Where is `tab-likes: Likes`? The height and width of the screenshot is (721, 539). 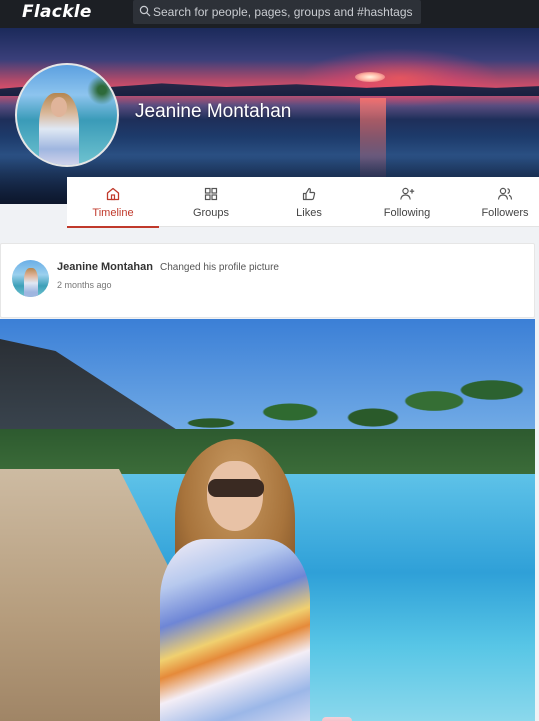
tab-likes: Likes is located at coordinates (309, 202).